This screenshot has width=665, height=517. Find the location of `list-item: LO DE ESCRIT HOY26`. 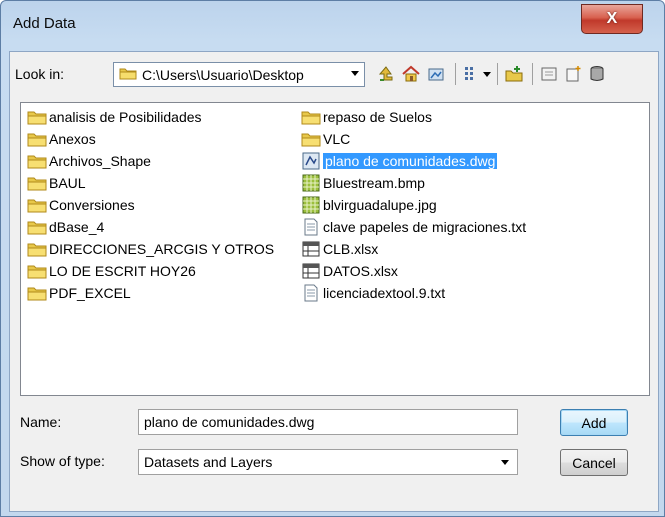

list-item: LO DE ESCRIT HOY26 is located at coordinates (111, 271).